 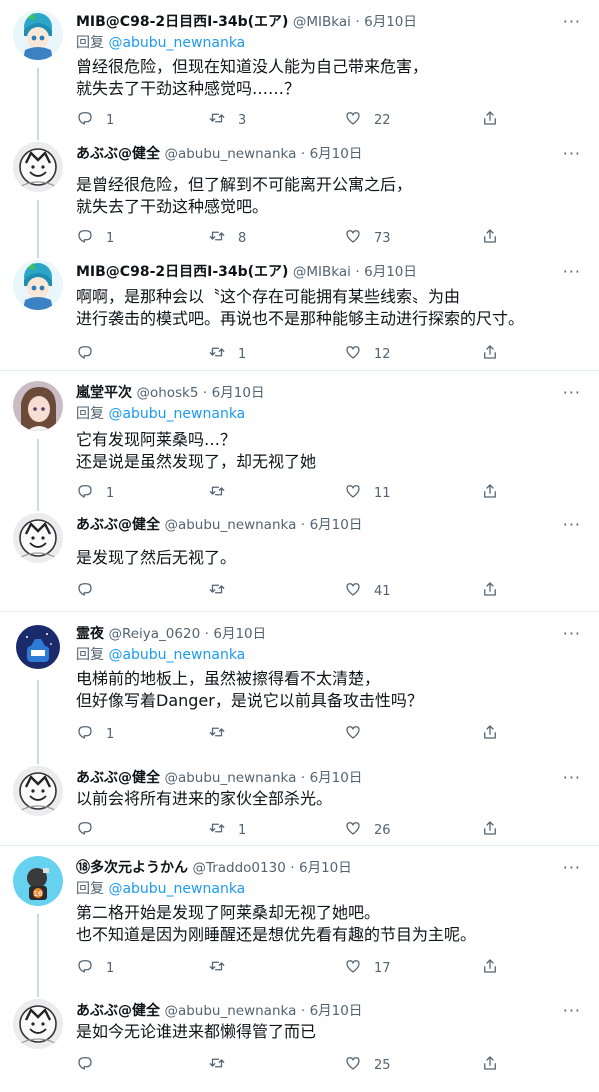 What do you see at coordinates (367, 238) in the screenshot?
I see `like-button: 73` at bounding box center [367, 238].